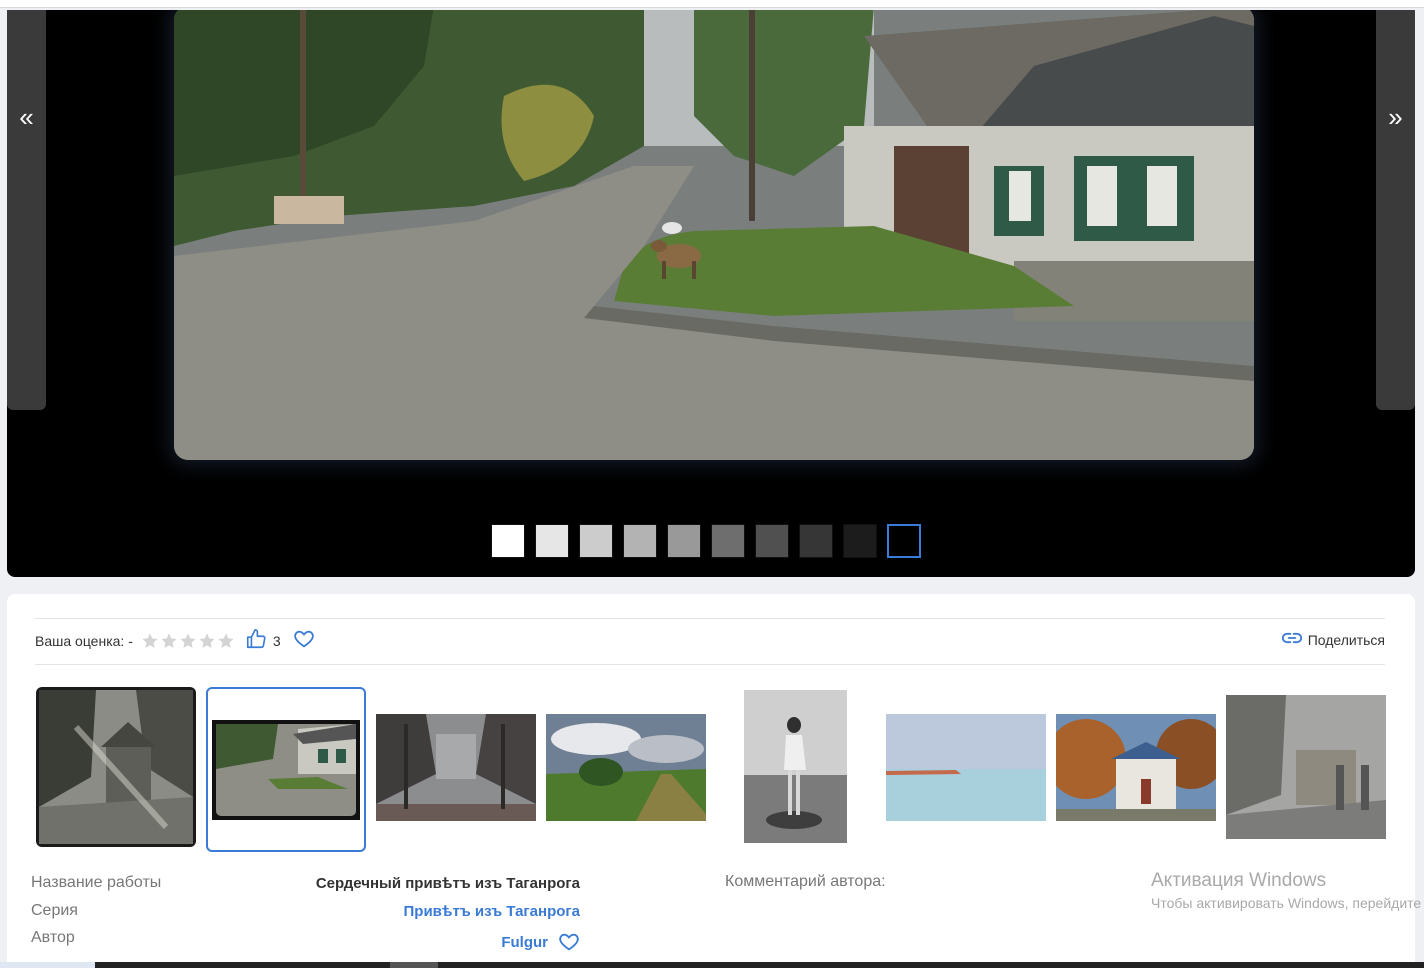  I want to click on share-label: Поделиться, so click(1346, 639).